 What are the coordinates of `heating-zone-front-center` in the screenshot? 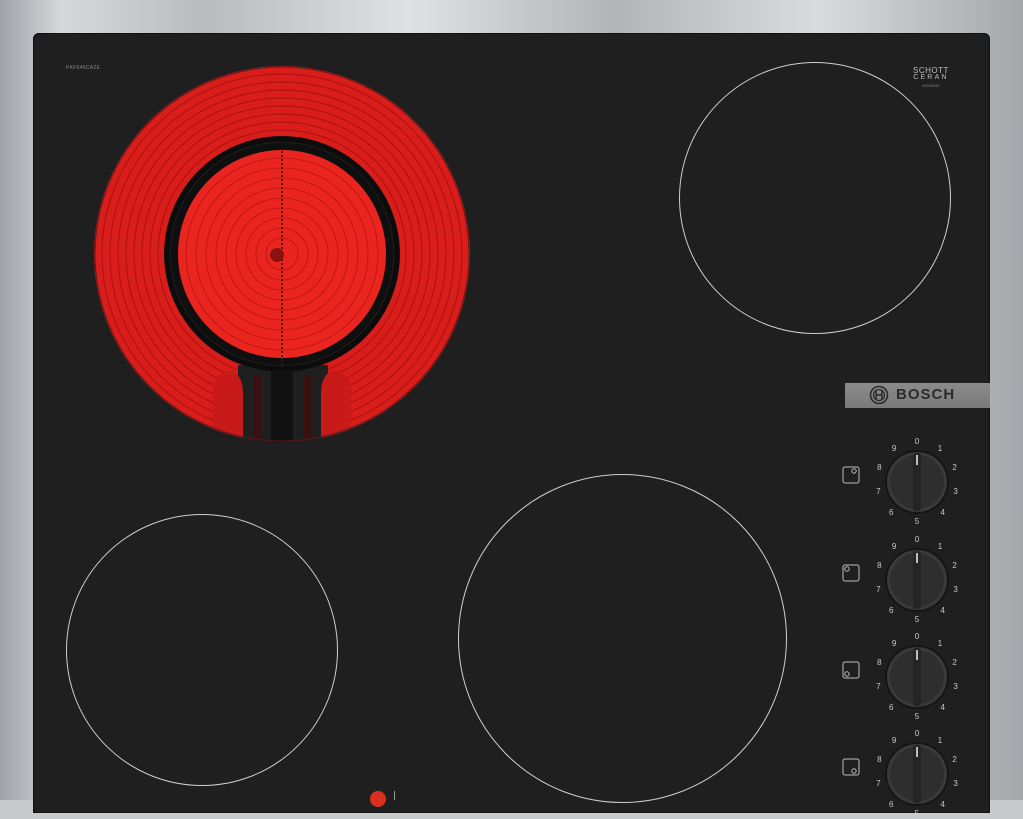 It's located at (622, 638).